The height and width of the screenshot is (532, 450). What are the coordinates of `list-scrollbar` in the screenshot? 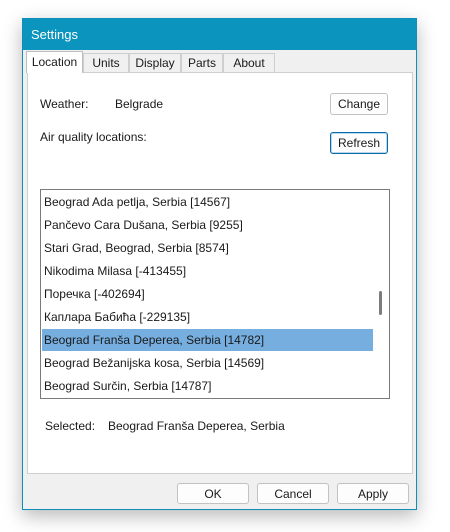 It's located at (381, 294).